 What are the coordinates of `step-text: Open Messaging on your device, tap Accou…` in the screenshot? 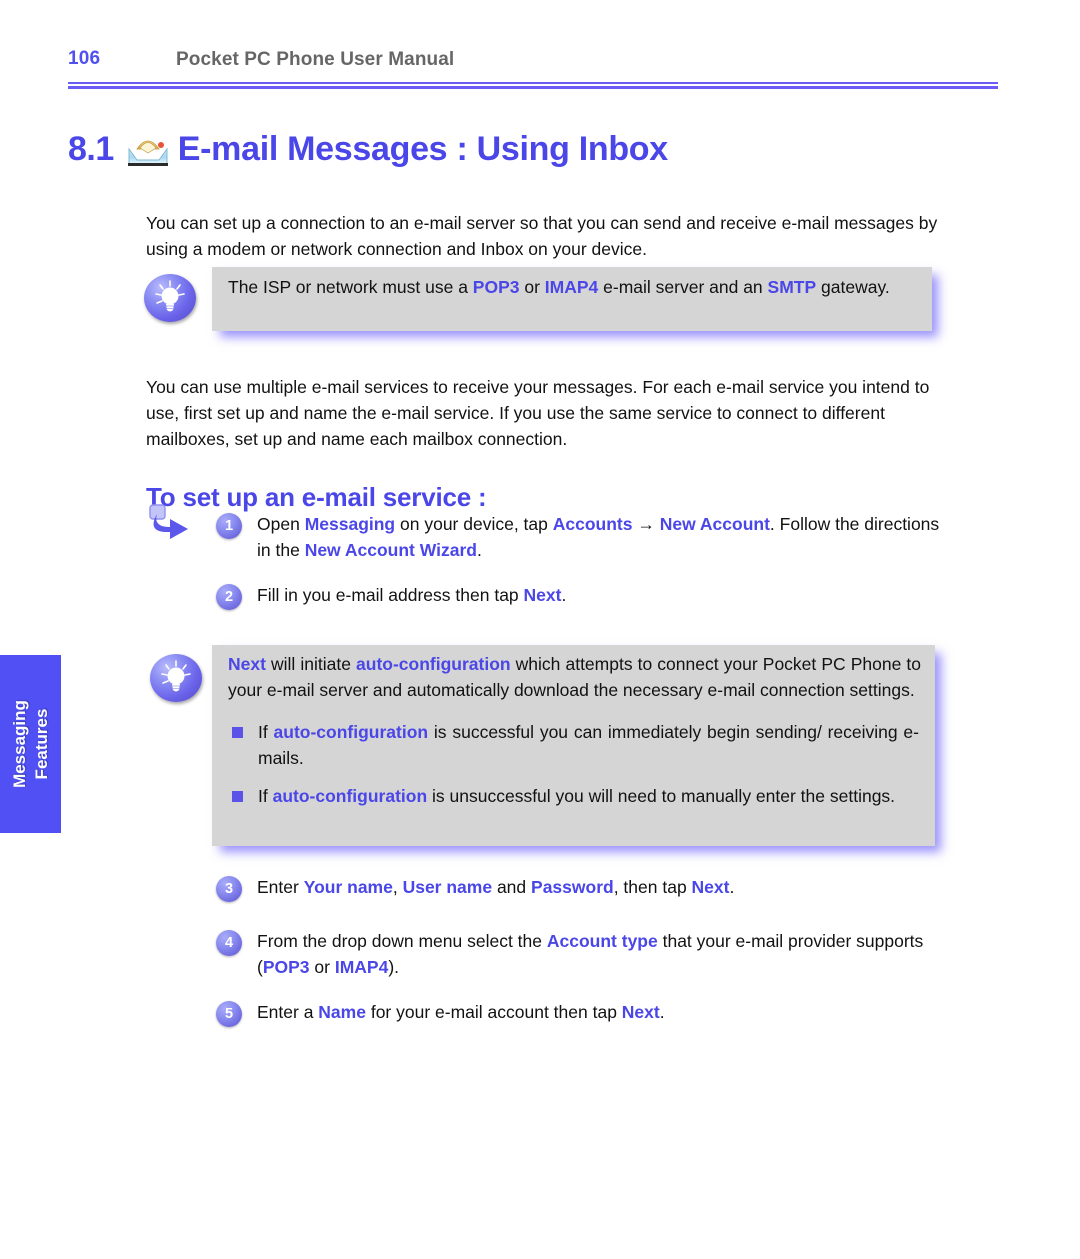 It's located at (598, 537).